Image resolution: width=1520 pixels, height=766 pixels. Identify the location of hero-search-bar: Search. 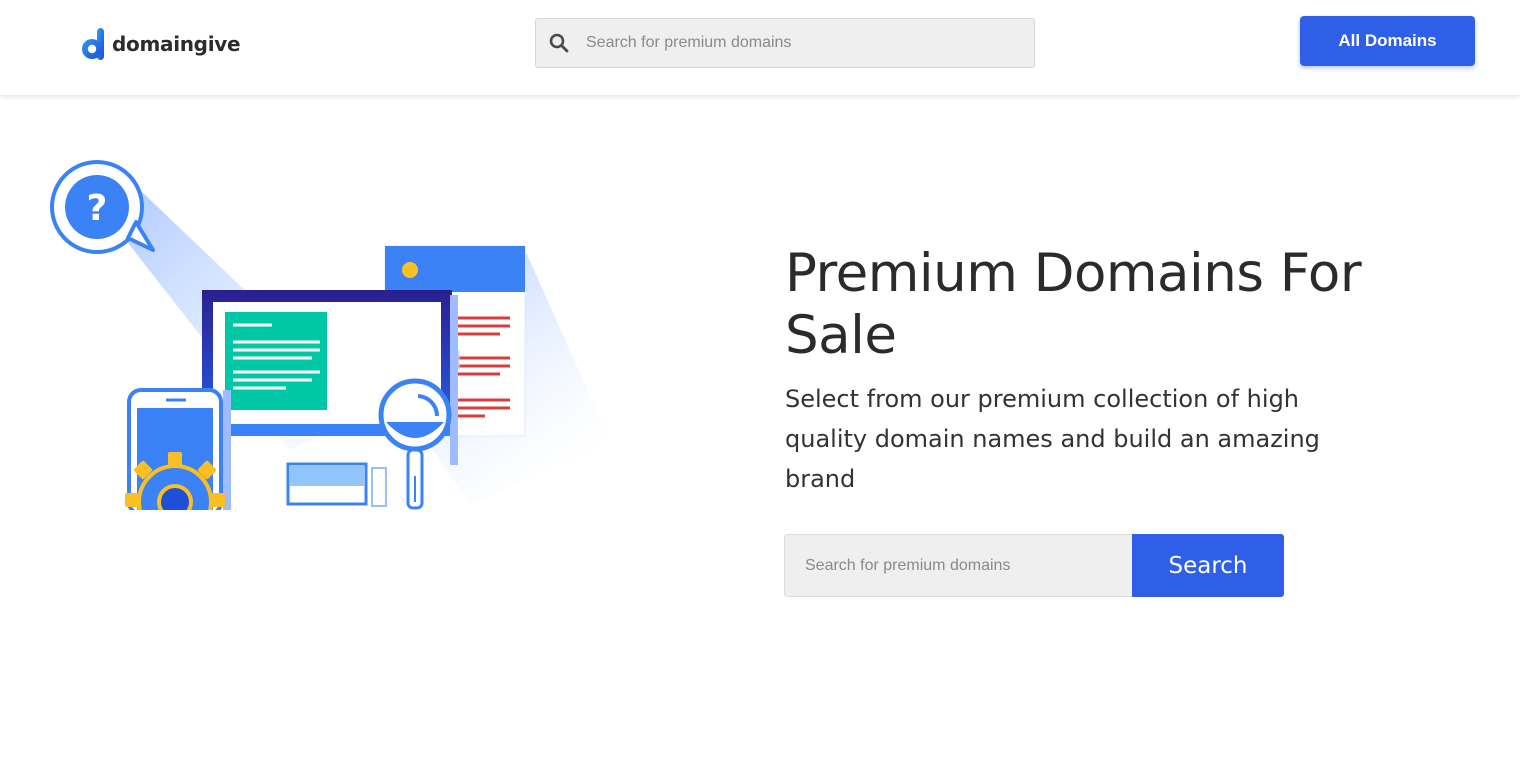
(1034, 565).